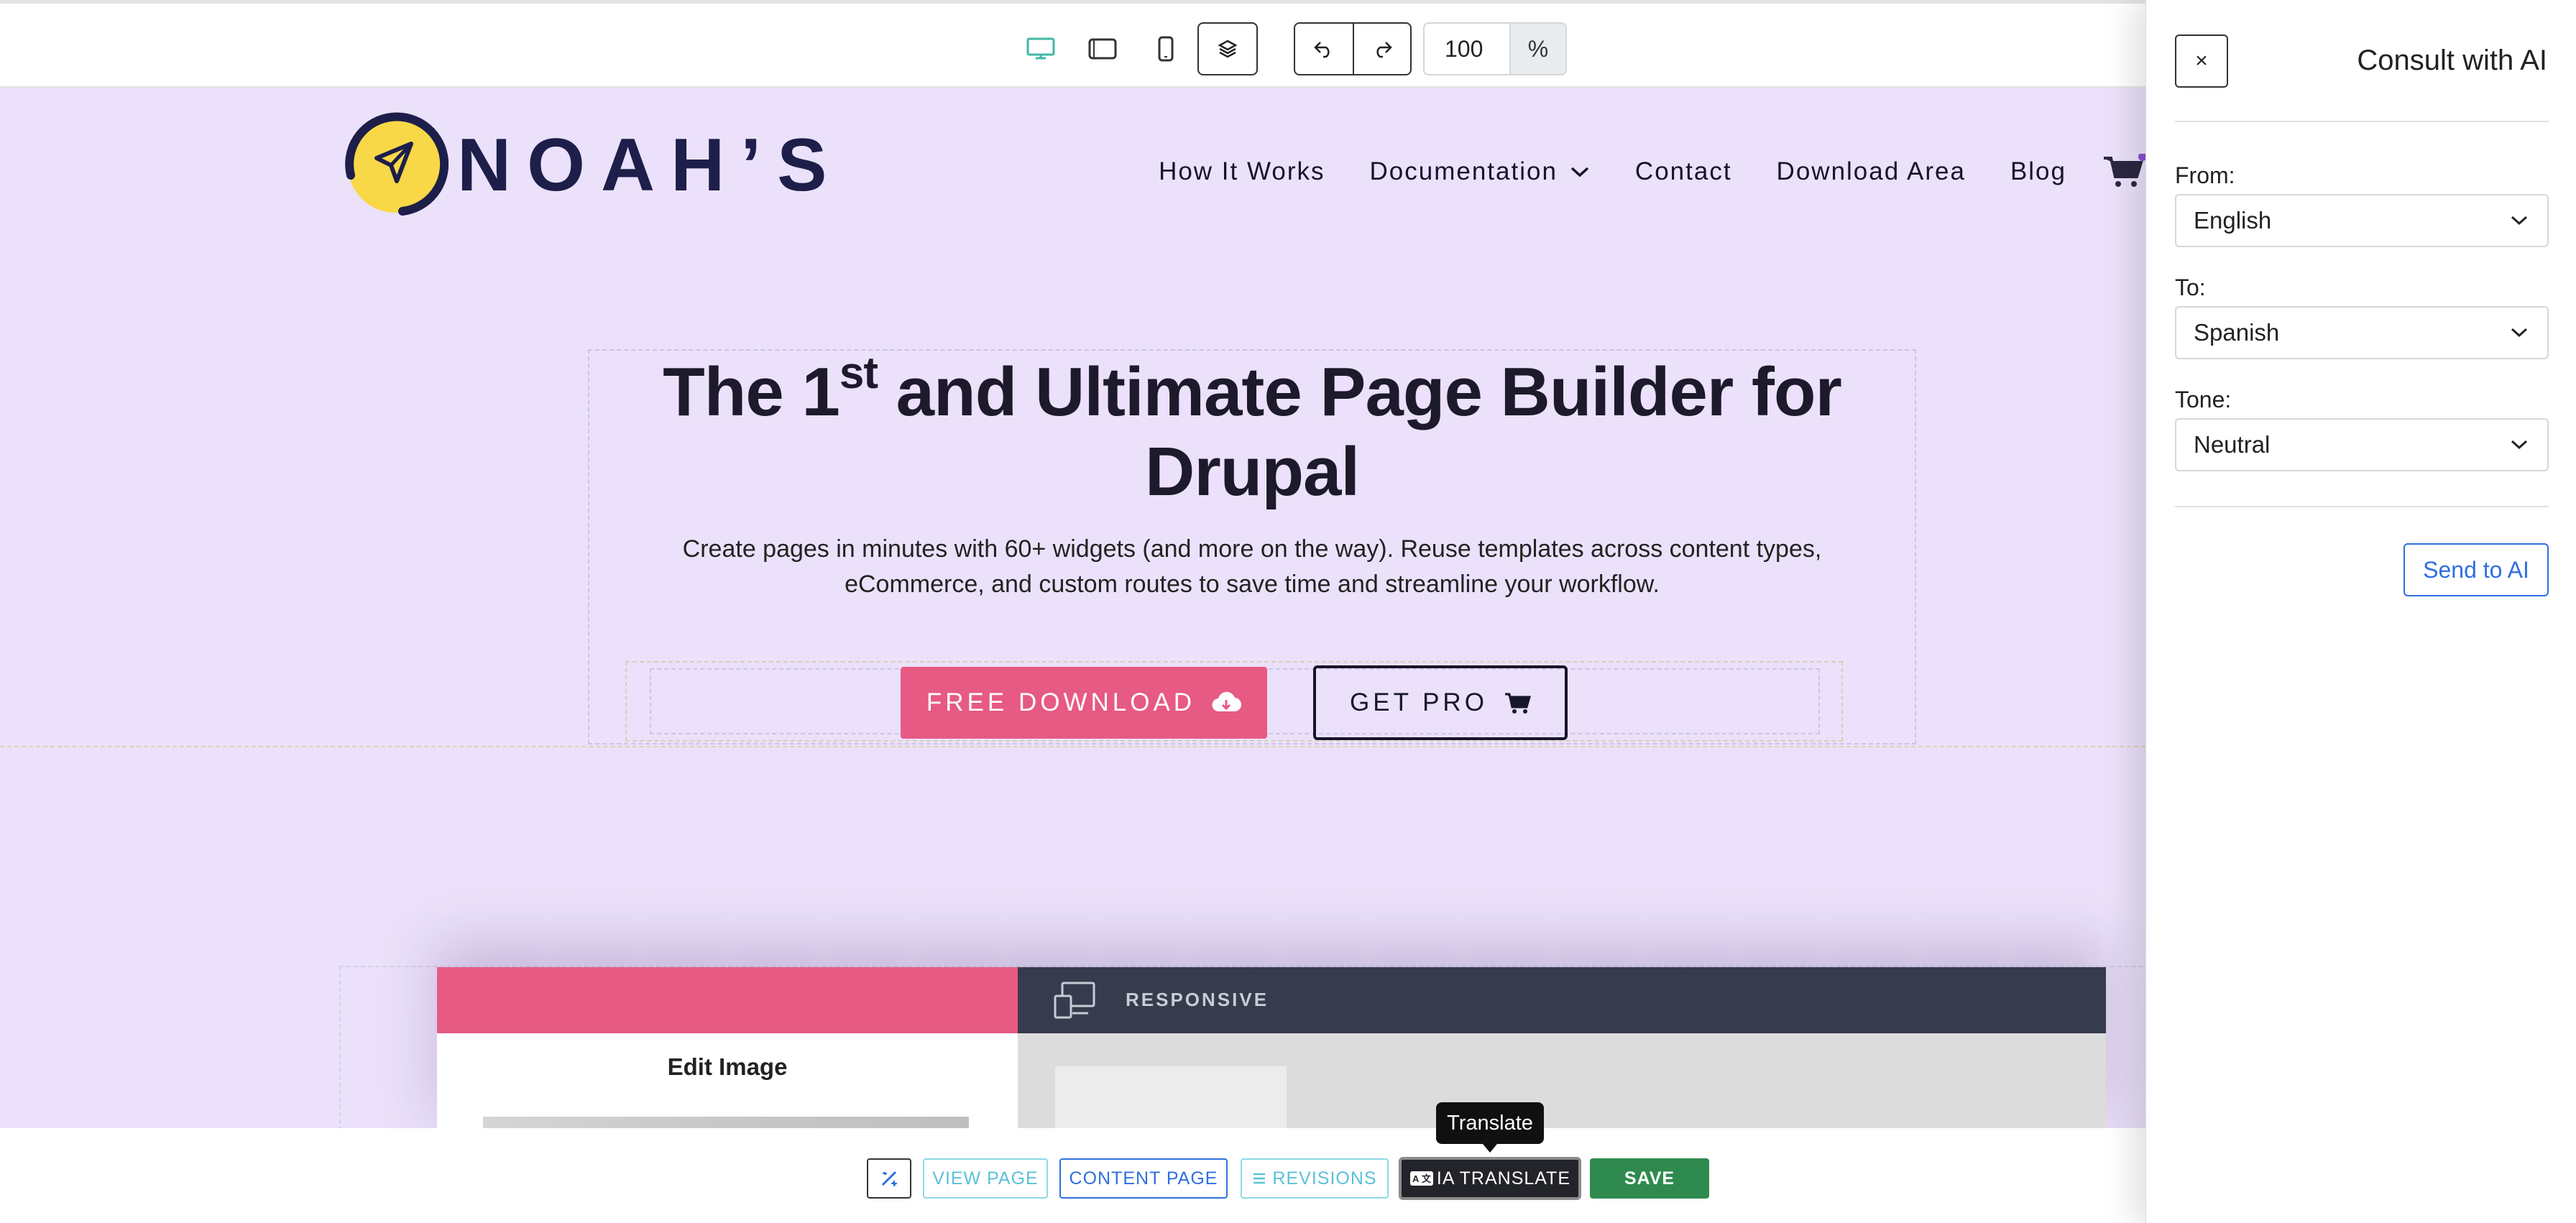 Image resolution: width=2576 pixels, height=1223 pixels. I want to click on mockup-responsive-label: RESPONSIVE, so click(1197, 999).